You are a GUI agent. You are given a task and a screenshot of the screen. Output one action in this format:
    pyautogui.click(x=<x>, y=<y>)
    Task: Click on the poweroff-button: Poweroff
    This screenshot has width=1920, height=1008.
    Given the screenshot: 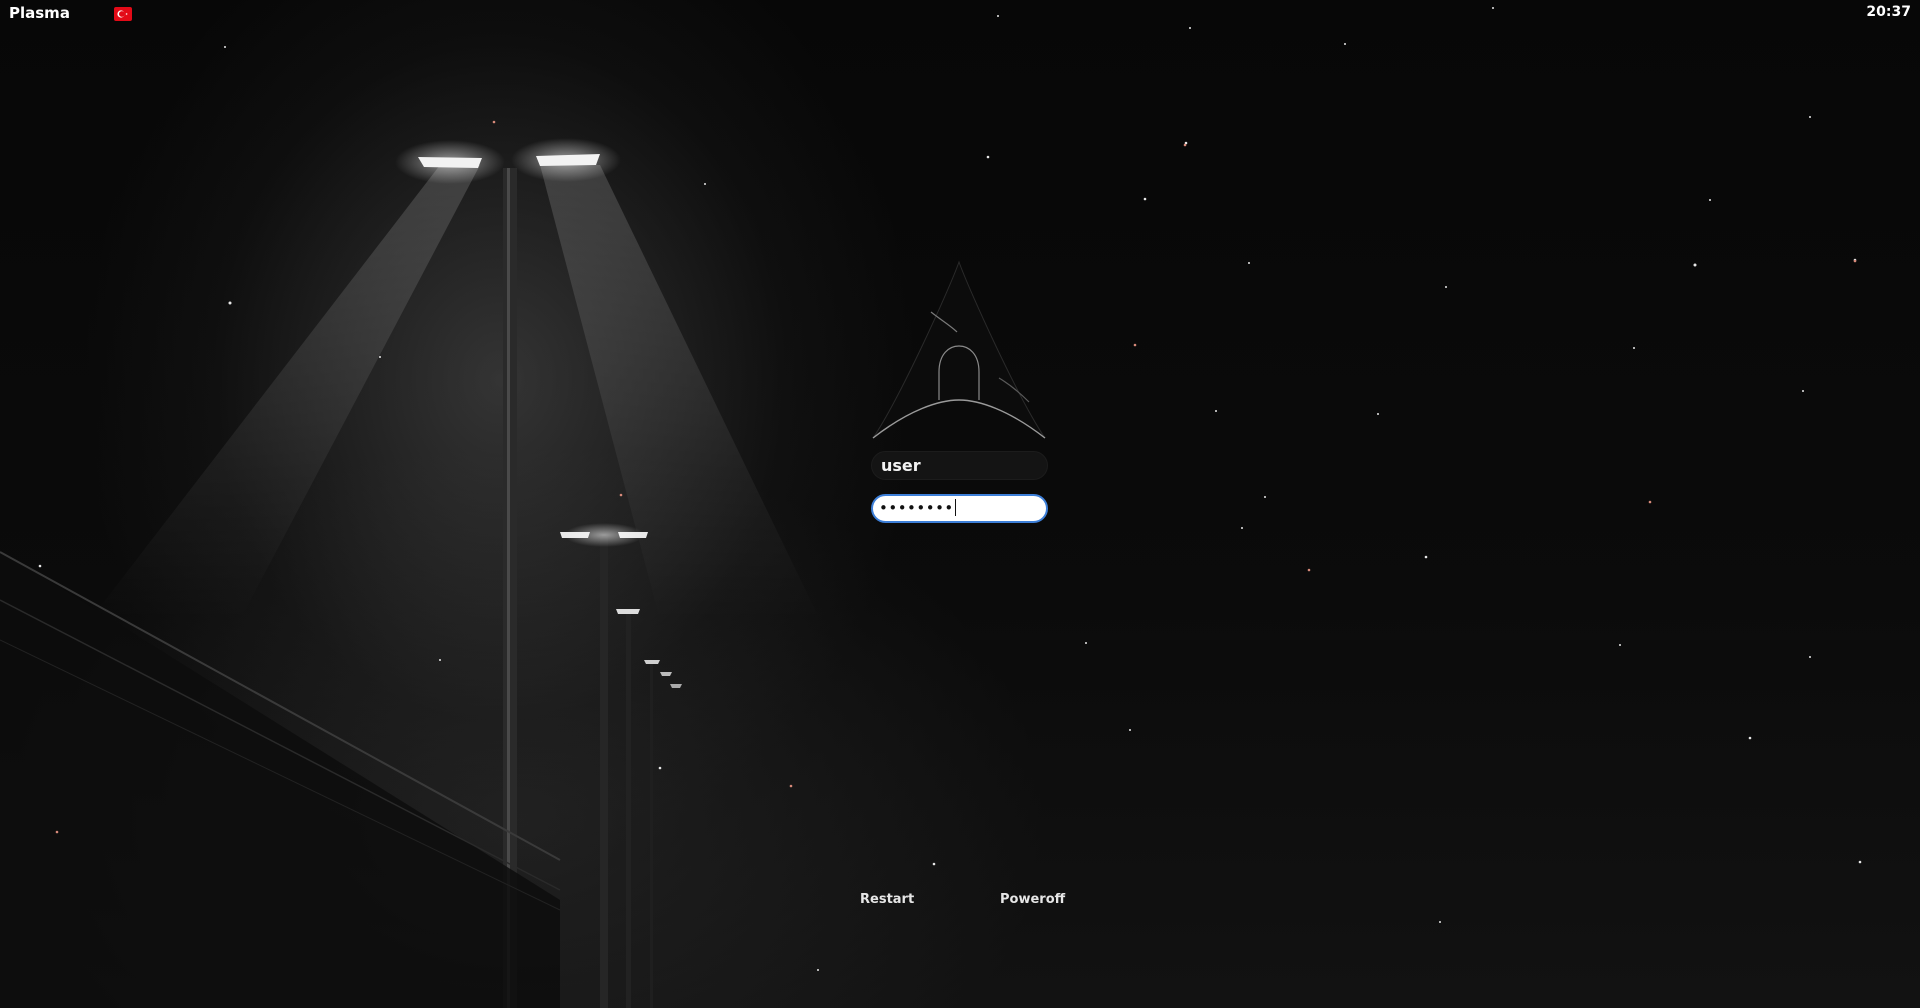 What is the action you would take?
    pyautogui.click(x=1032, y=899)
    